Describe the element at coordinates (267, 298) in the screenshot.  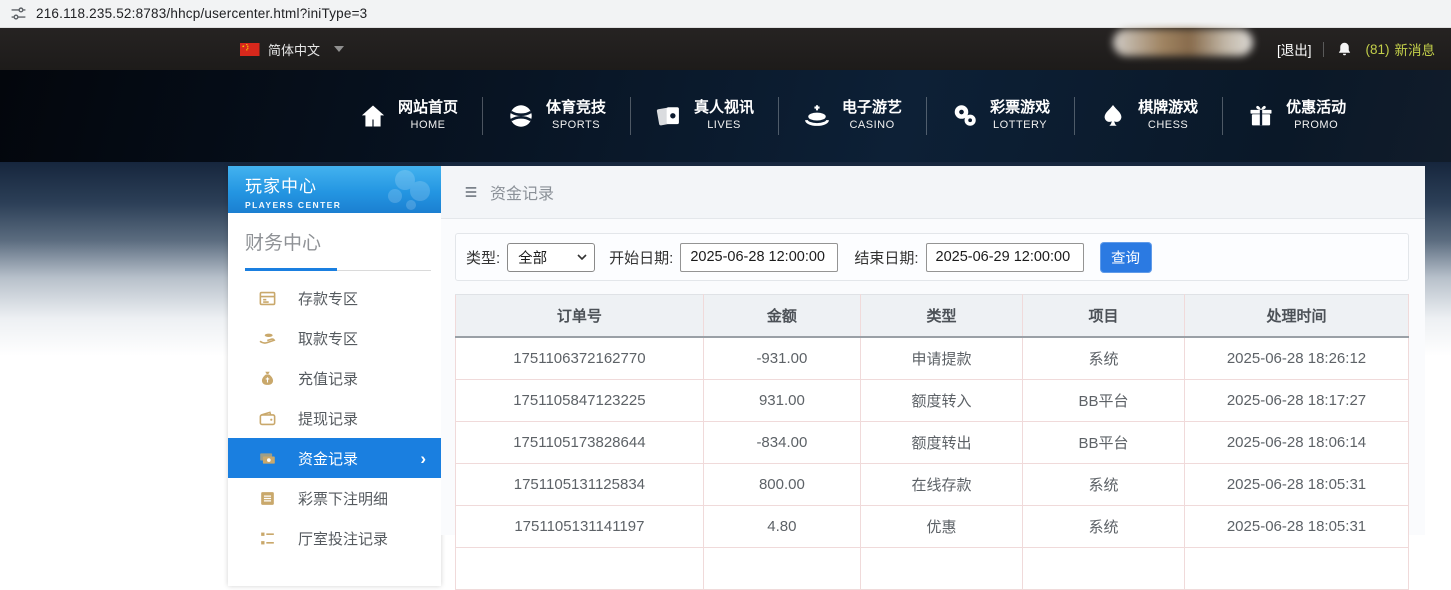
I see `deposit-card-icon` at that location.